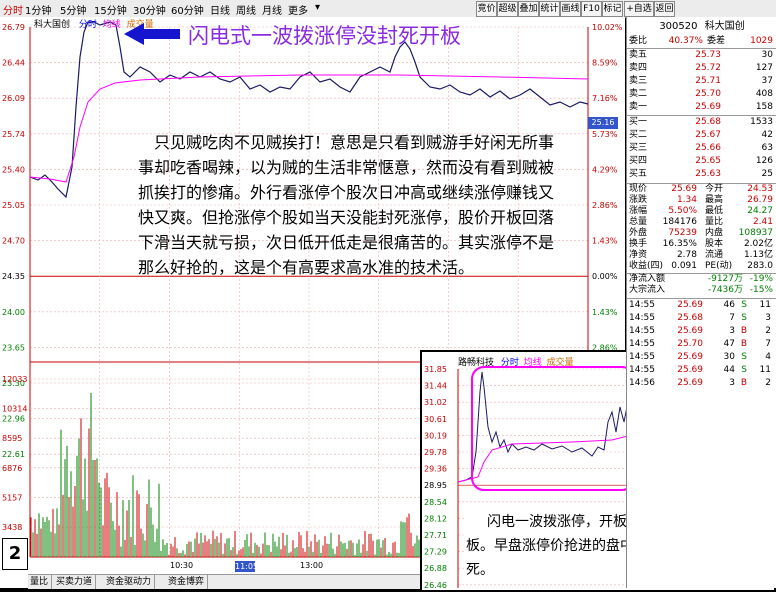 This screenshot has width=776, height=592. Describe the element at coordinates (764, 161) in the screenshot. I see `bid-volume: 126` at that location.